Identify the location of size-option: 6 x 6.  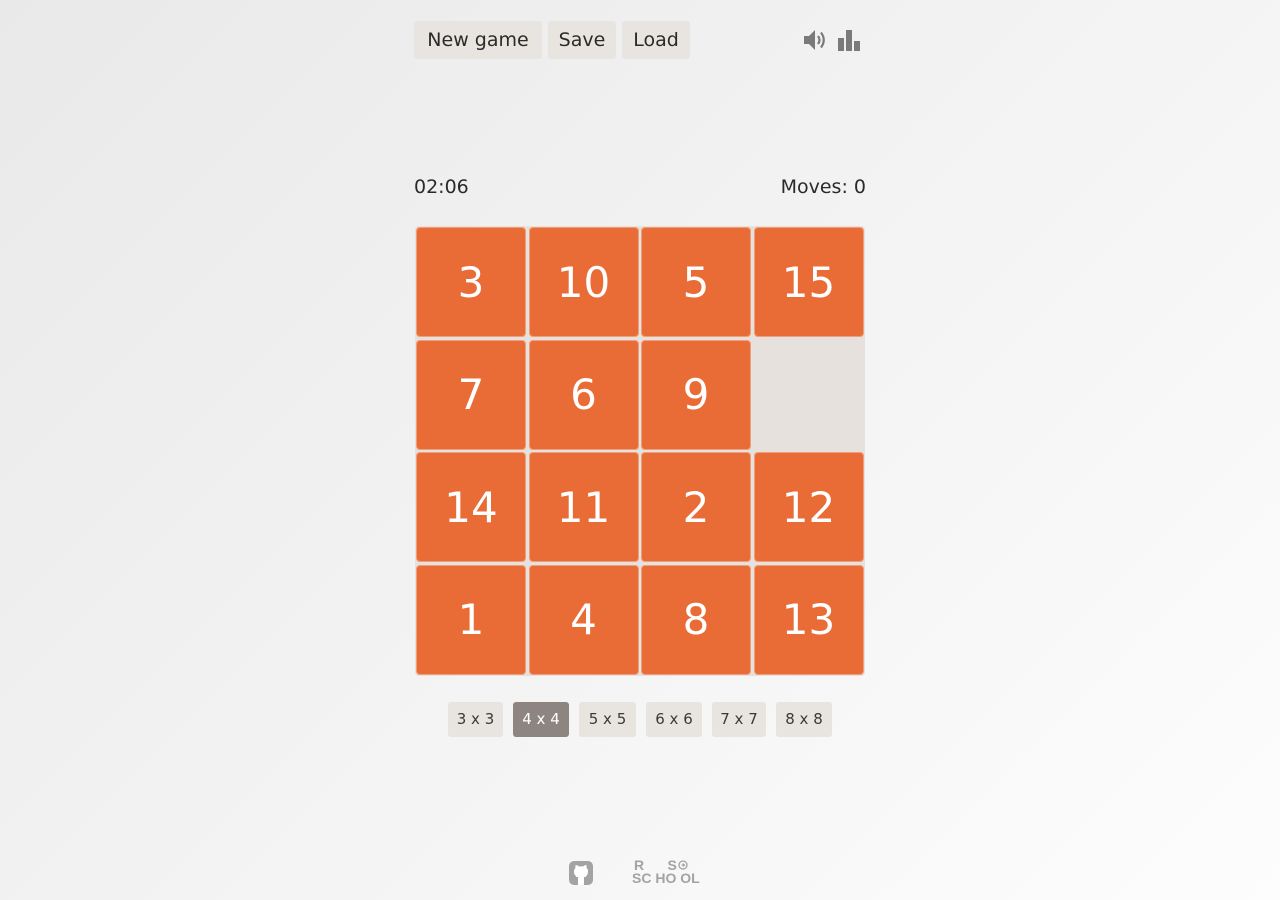
(674, 719).